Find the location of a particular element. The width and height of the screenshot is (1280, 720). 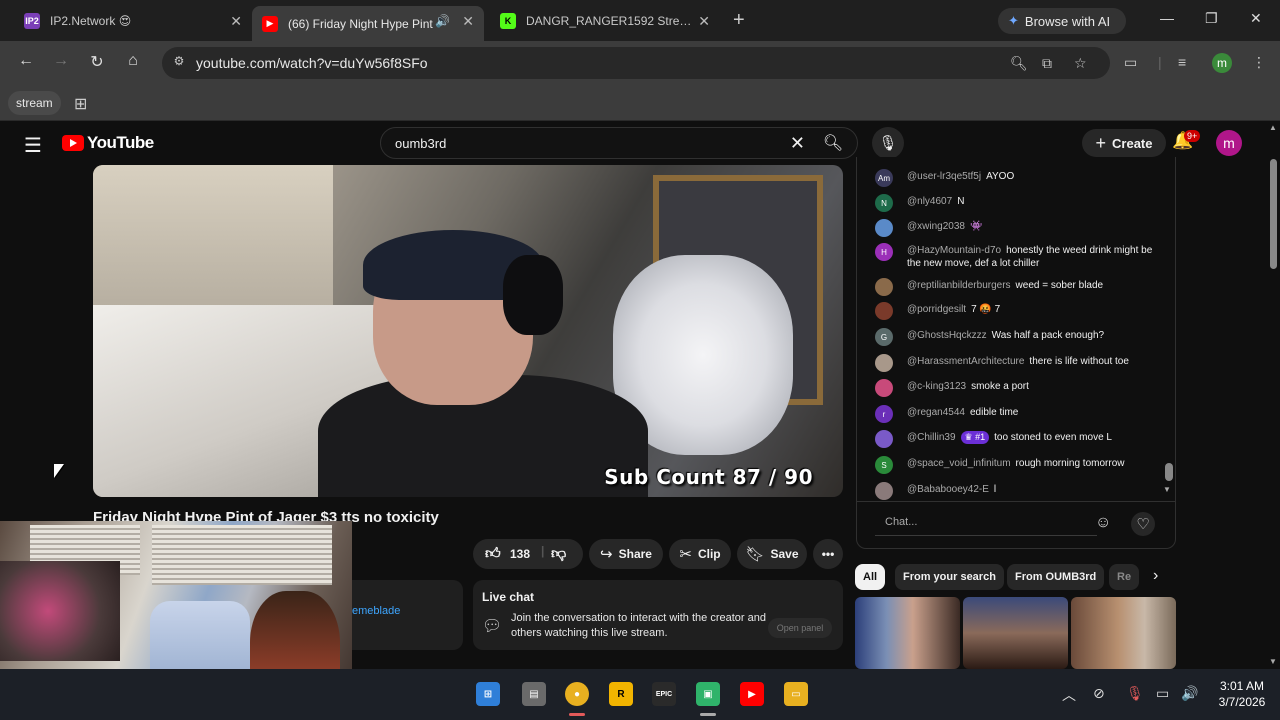

scrollbar-thumb is located at coordinates (1273, 214).